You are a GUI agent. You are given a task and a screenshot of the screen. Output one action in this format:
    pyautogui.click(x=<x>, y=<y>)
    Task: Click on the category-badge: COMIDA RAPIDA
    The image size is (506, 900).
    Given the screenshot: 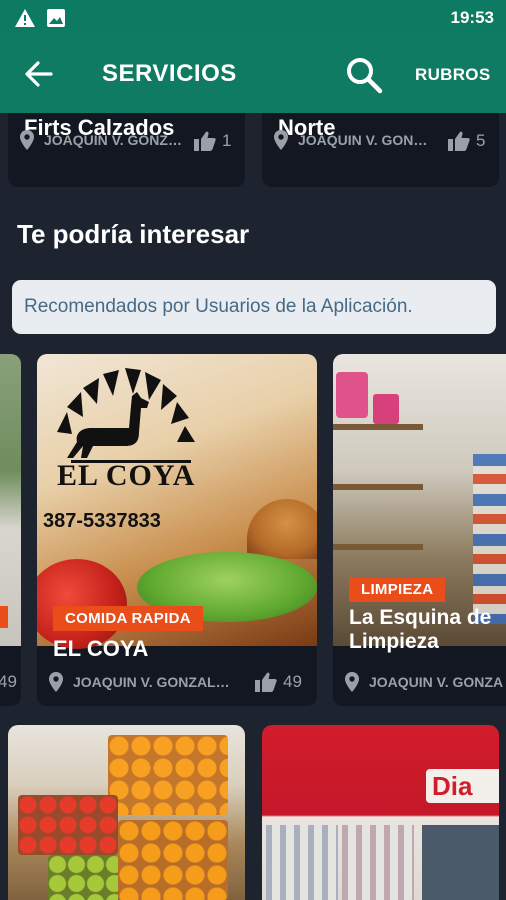 What is the action you would take?
    pyautogui.click(x=128, y=618)
    